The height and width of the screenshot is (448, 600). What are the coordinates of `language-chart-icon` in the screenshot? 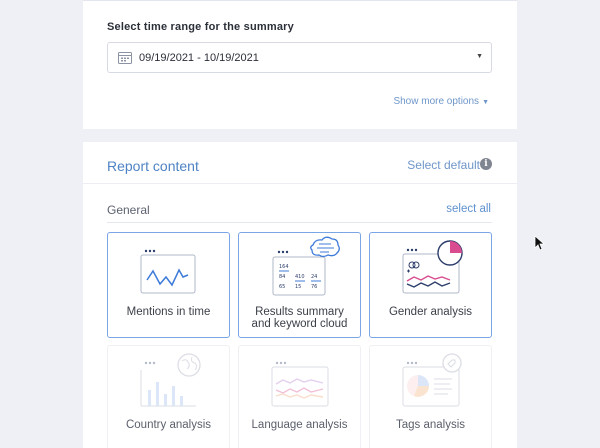 It's located at (300, 384).